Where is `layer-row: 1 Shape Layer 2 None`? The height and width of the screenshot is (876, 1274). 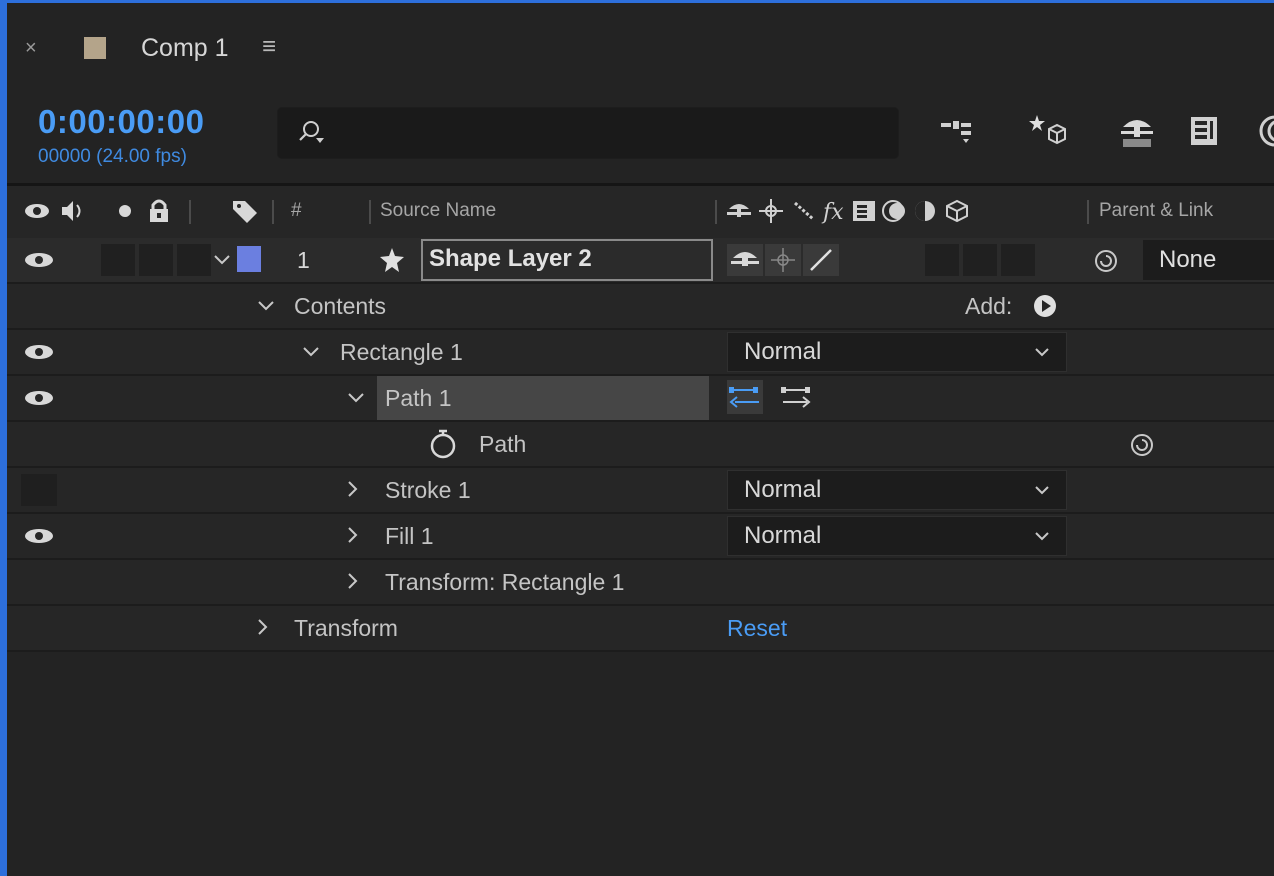 layer-row: 1 Shape Layer 2 None is located at coordinates (640, 261).